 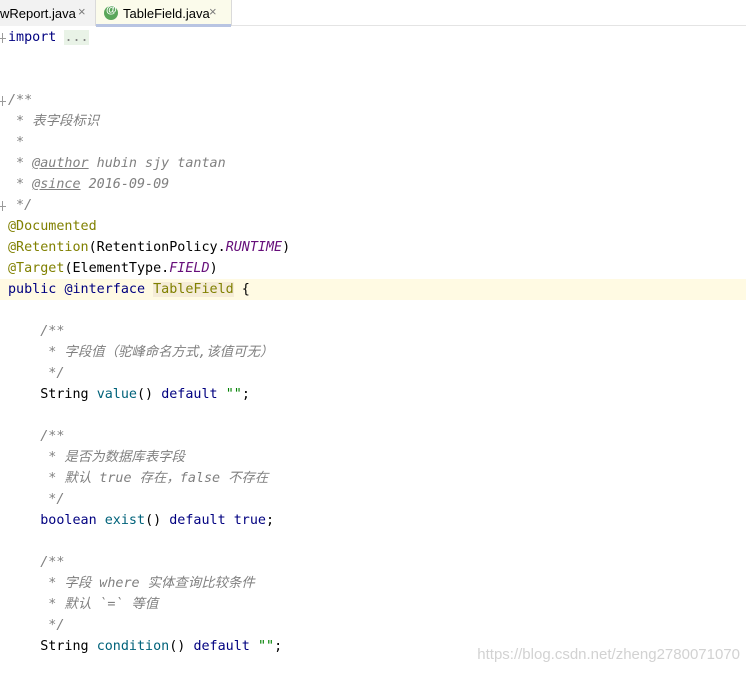 I want to click on code-line: *, so click(x=373, y=142).